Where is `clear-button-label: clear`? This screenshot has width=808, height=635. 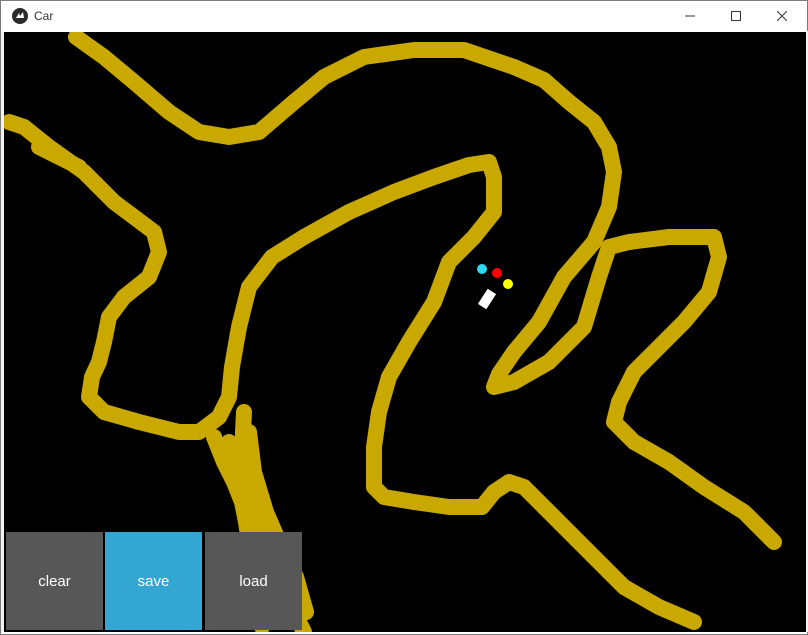
clear-button-label: clear is located at coordinates (54, 581).